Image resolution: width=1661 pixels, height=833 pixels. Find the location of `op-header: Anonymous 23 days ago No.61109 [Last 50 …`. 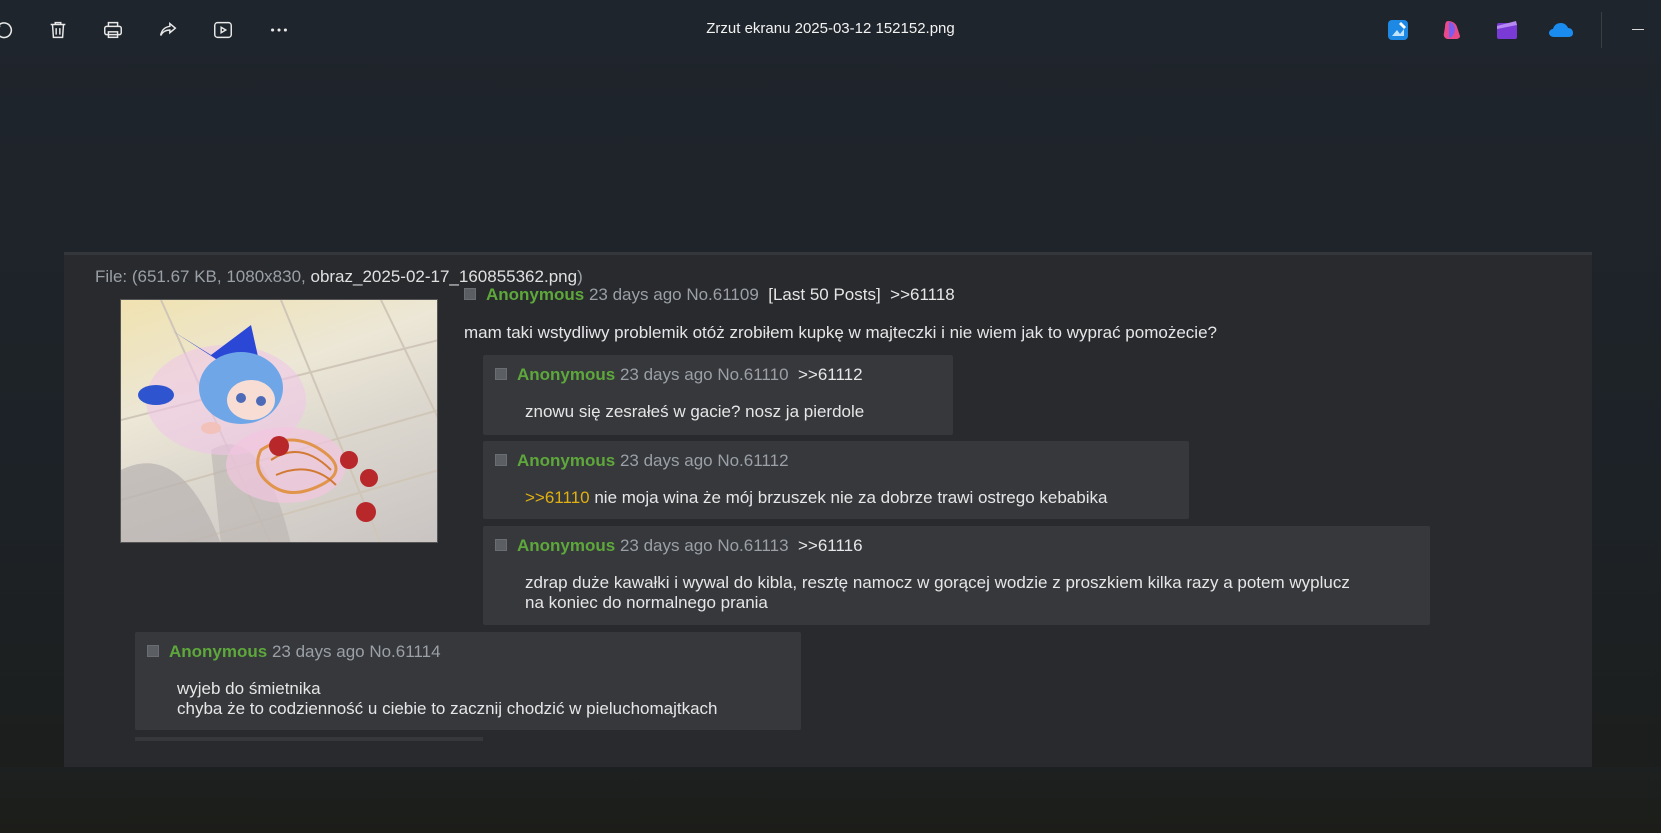

op-header: Anonymous 23 days ago No.61109 [Last 50 … is located at coordinates (709, 295).